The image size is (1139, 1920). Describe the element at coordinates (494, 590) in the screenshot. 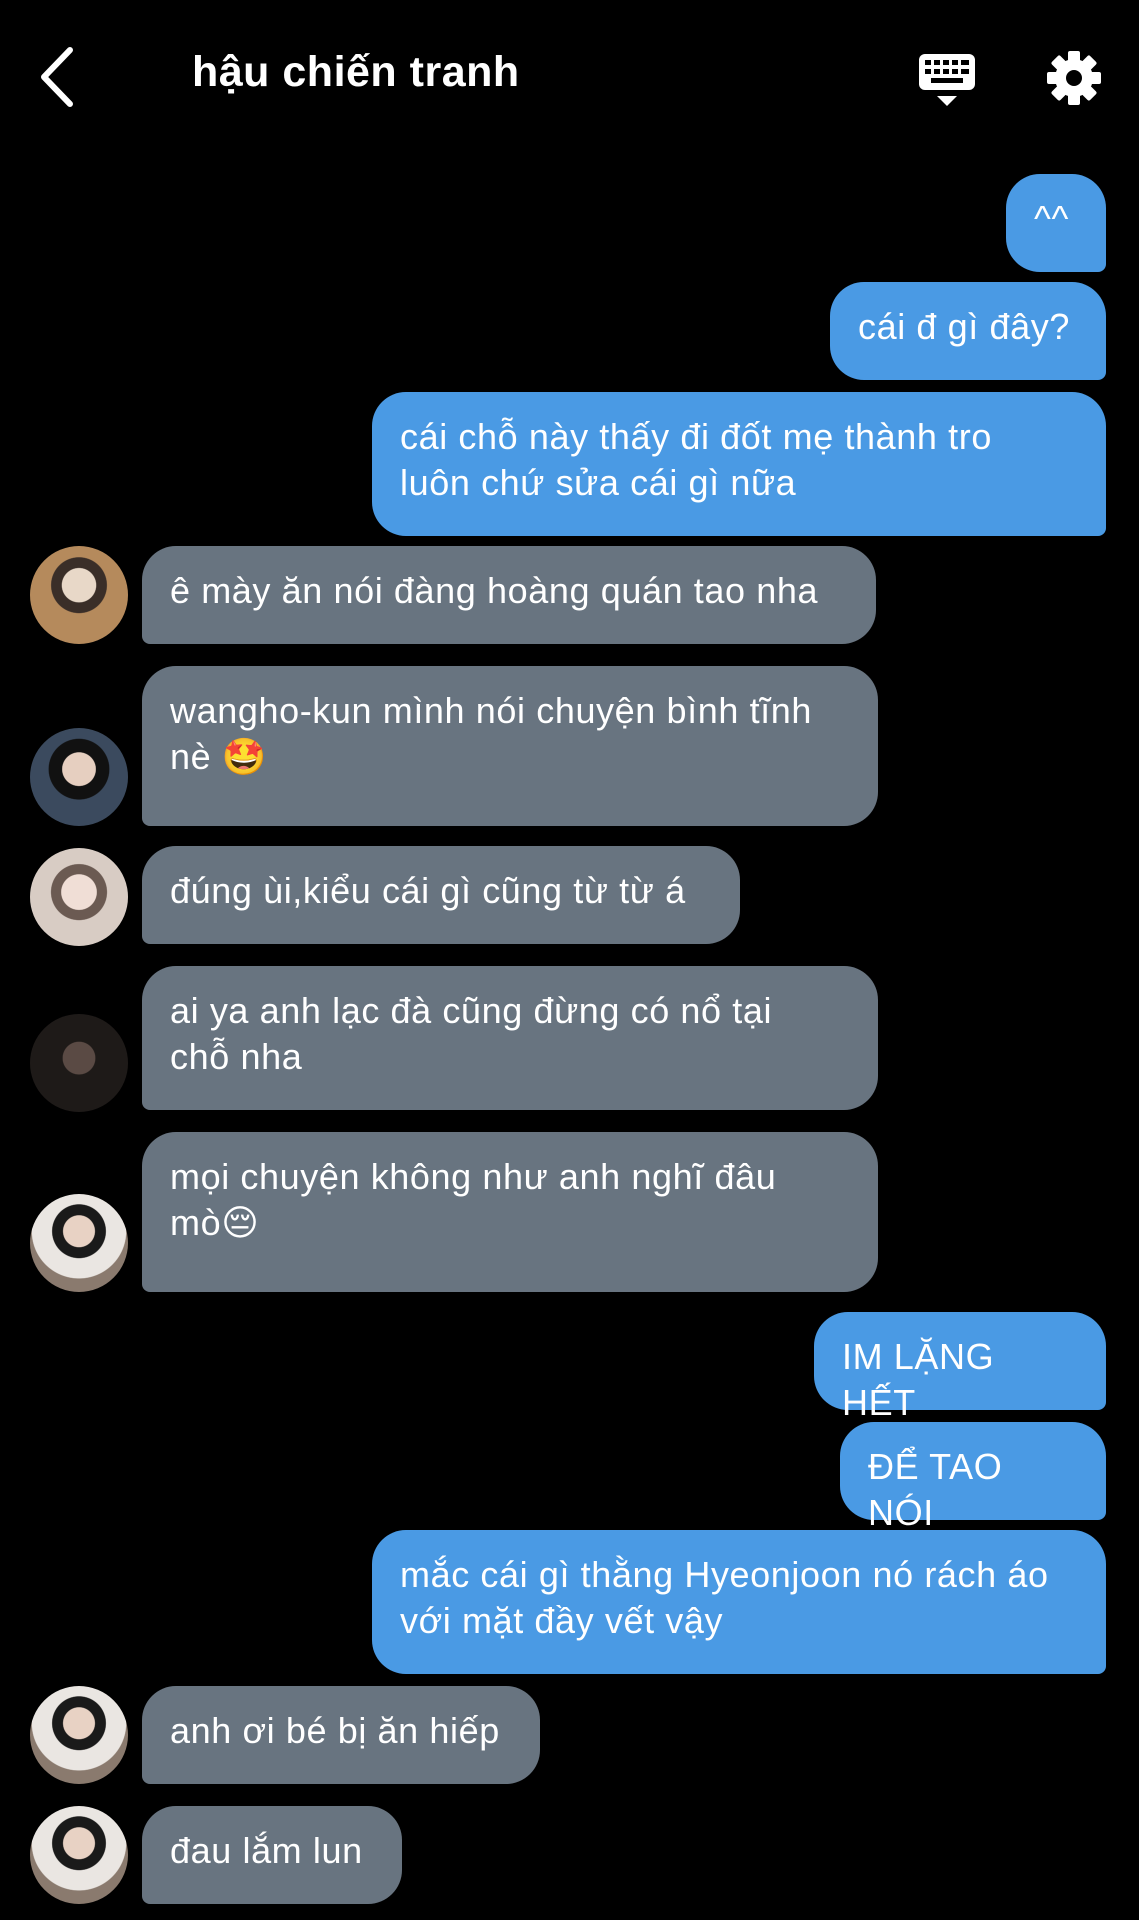

I see `message-text: ê mày ăn nói đàng hoàng quán tao nha` at that location.